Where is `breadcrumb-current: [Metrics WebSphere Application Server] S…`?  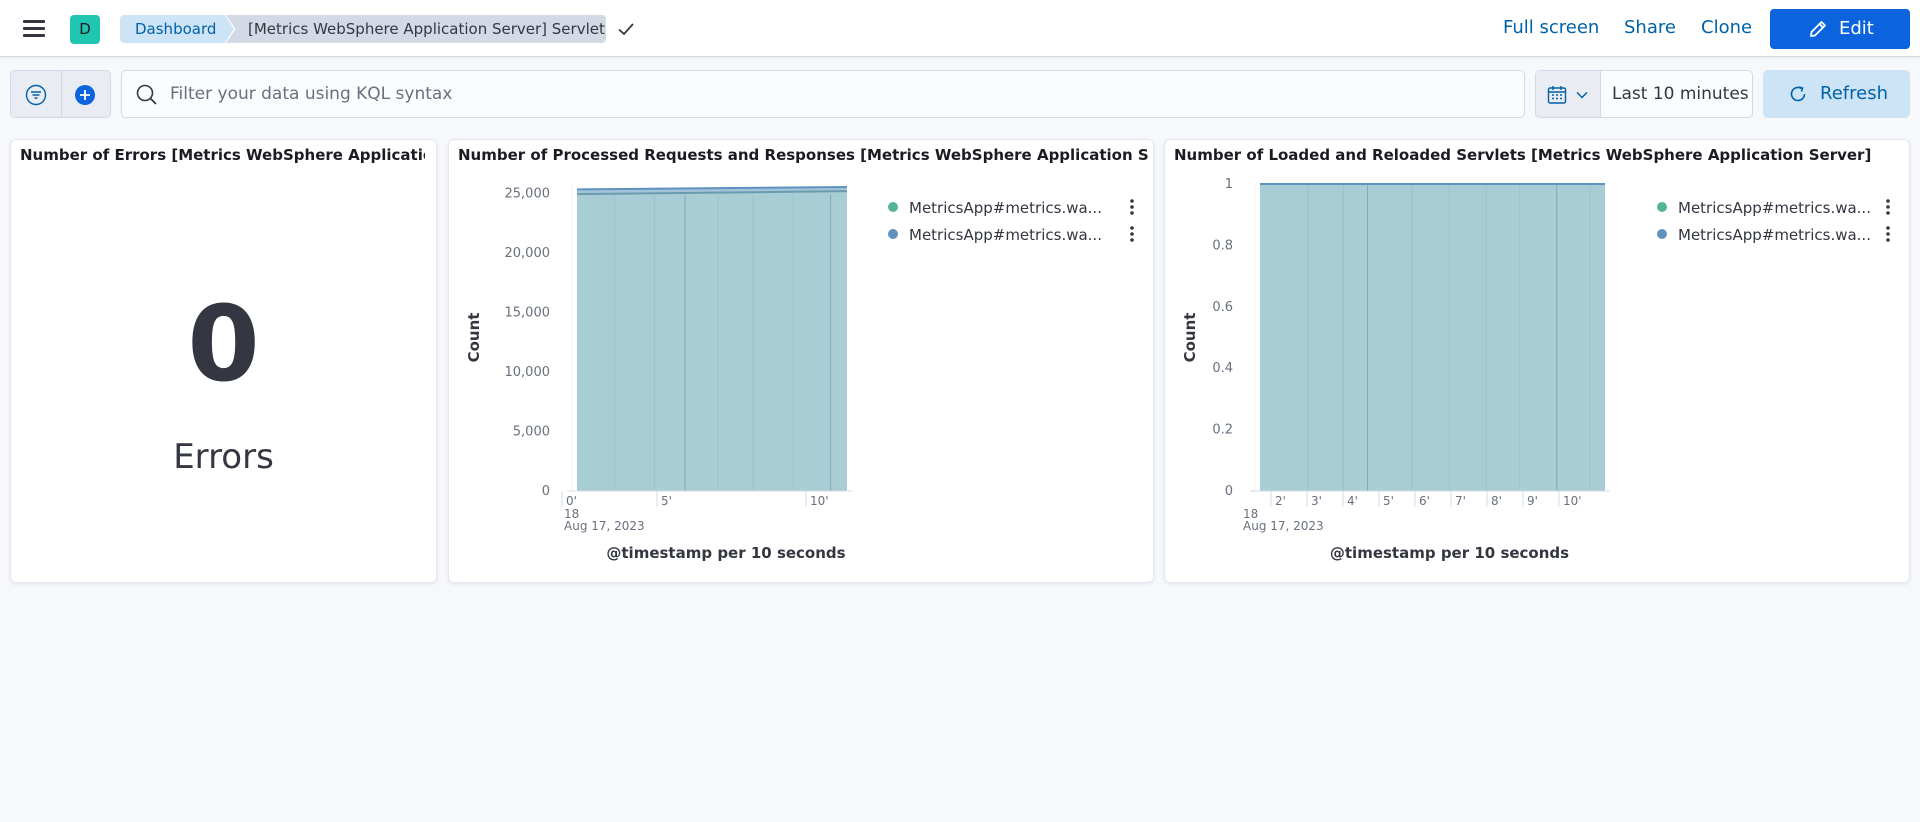
breadcrumb-current: [Metrics WebSphere Application Server] S… is located at coordinates (416, 29).